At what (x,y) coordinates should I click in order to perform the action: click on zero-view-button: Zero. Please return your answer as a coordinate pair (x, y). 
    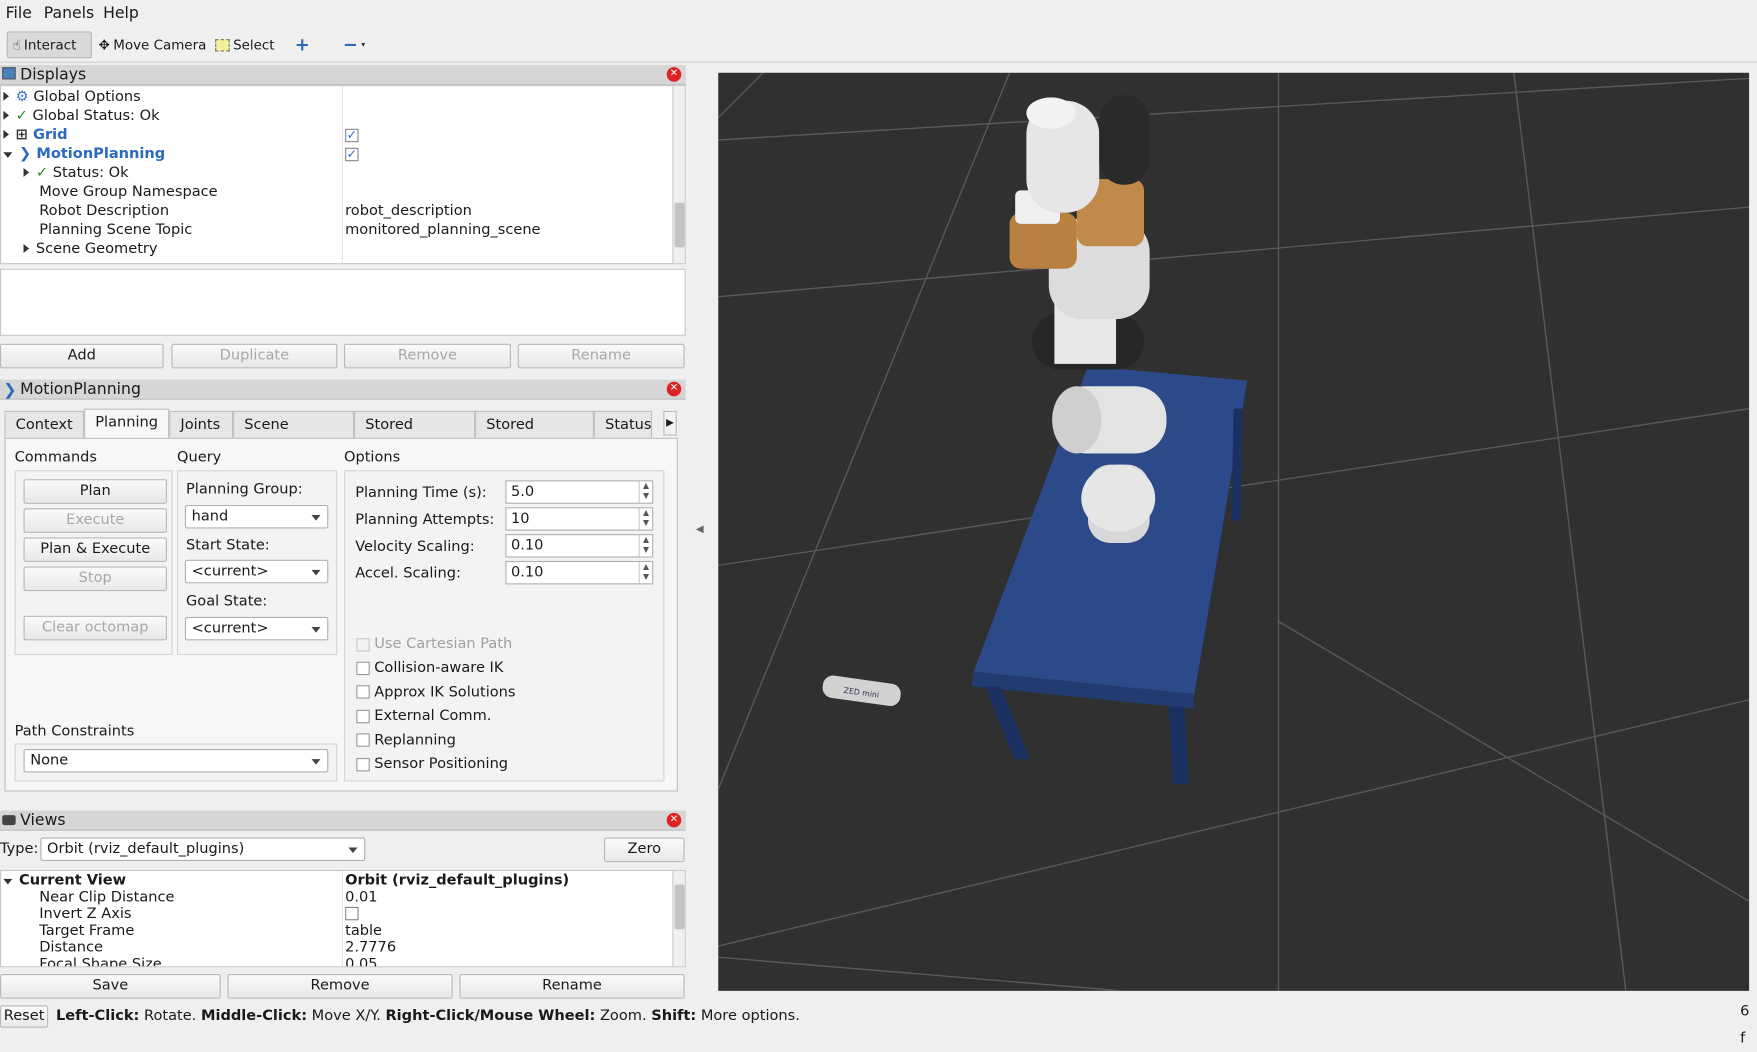
    Looking at the image, I should click on (644, 850).